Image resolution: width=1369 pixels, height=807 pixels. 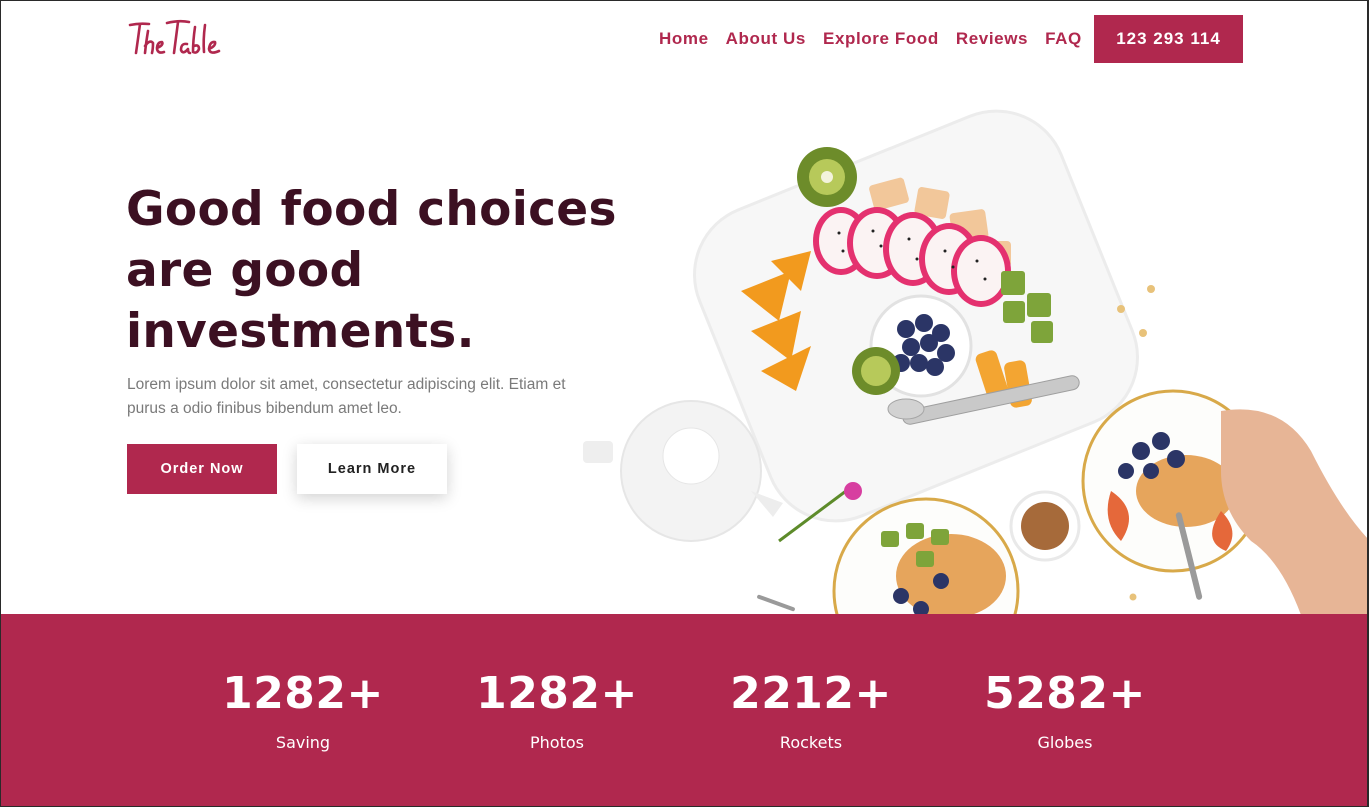 What do you see at coordinates (811, 742) in the screenshot?
I see `stat-label: Rockets` at bounding box center [811, 742].